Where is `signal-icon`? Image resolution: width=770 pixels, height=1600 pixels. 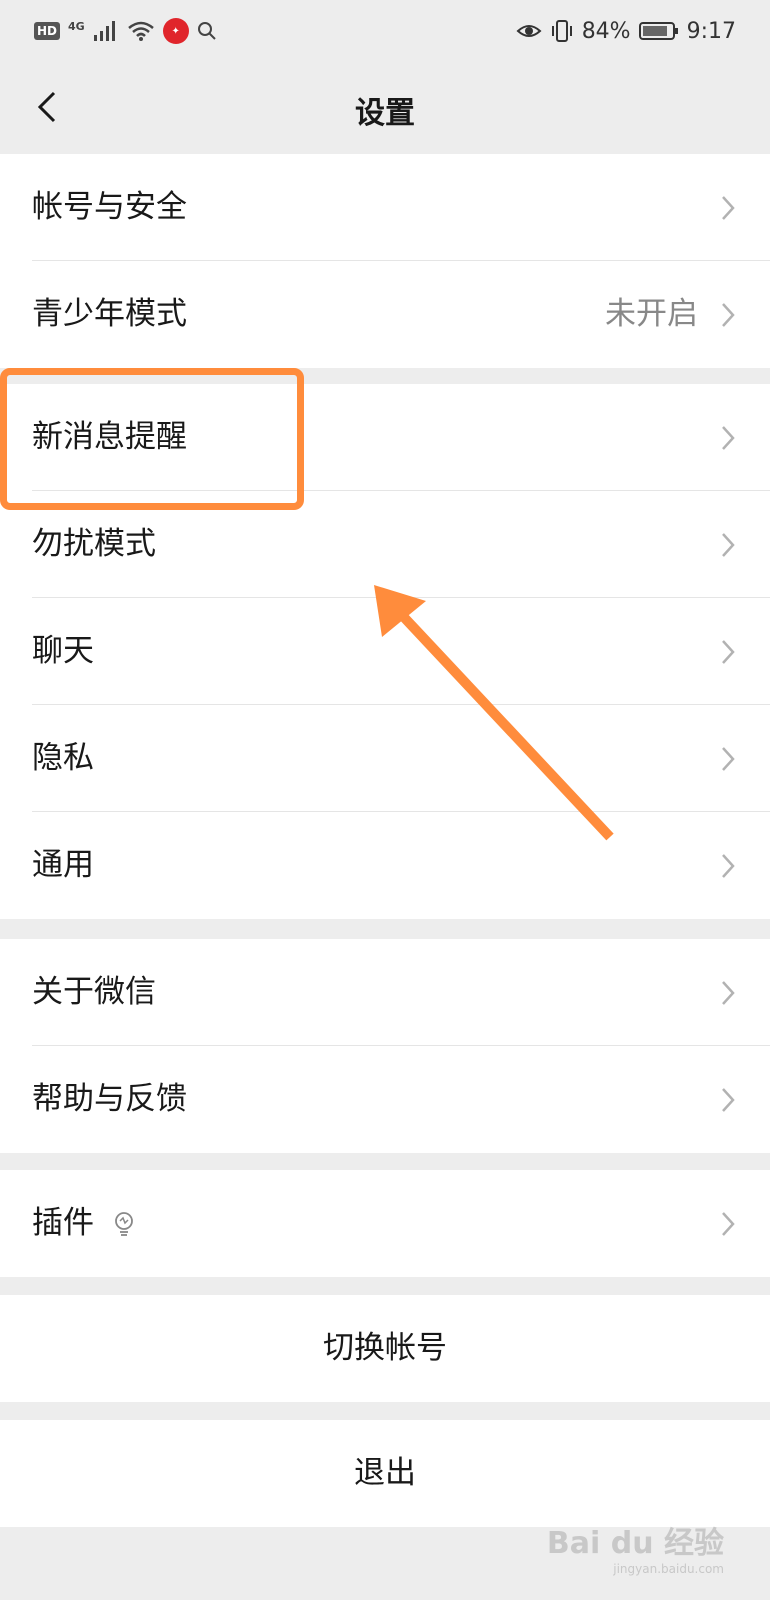 signal-icon is located at coordinates (104, 31).